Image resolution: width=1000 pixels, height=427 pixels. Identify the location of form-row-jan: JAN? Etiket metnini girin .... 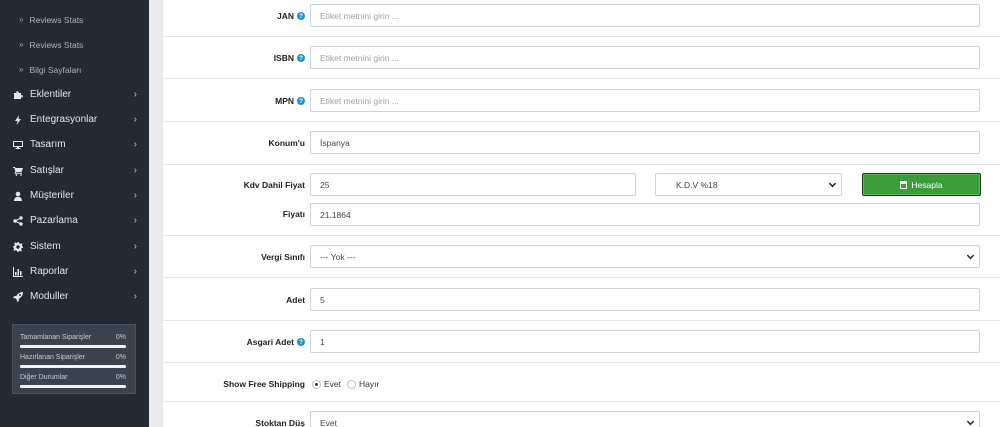
(581, 18).